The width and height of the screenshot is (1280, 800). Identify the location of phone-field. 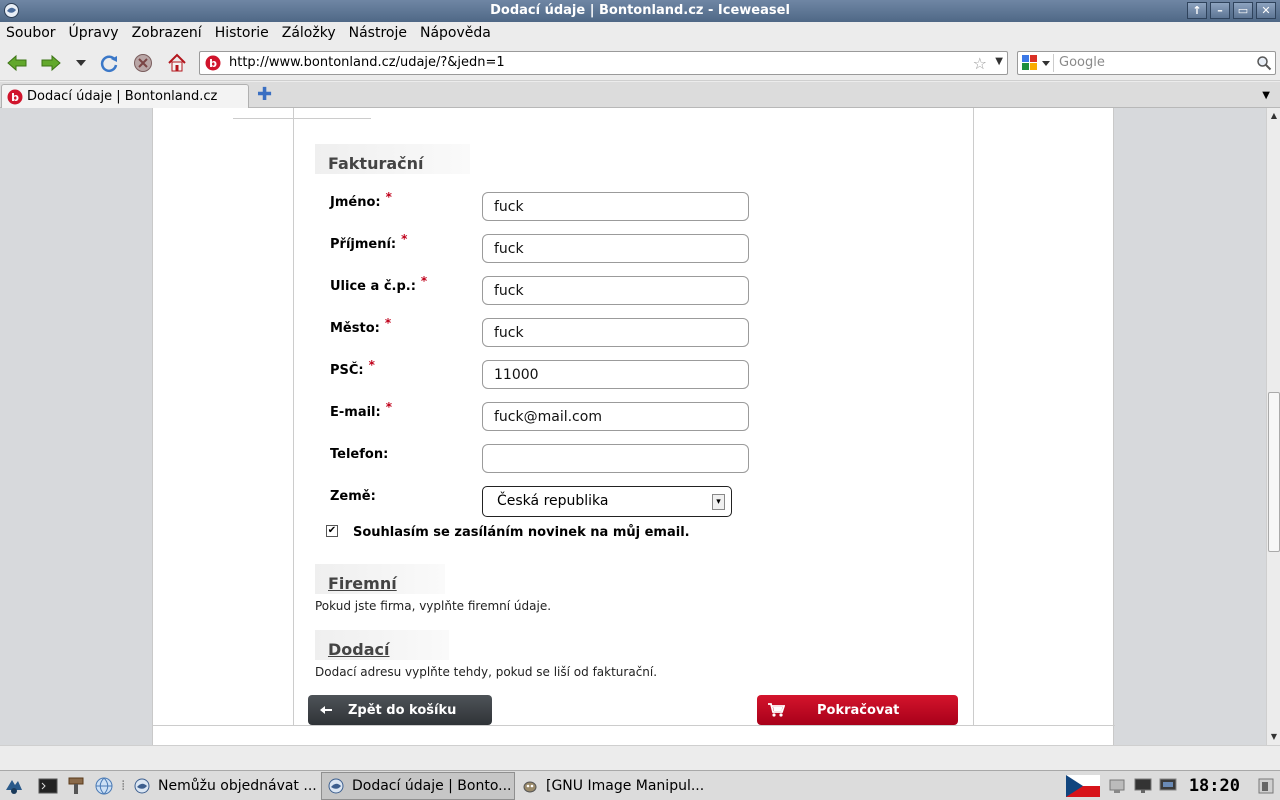
(615, 458).